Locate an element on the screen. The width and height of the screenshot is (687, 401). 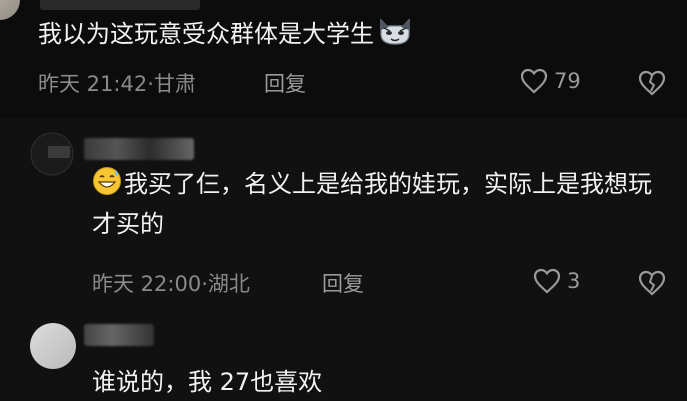
comment-meta: 昨天 22:00·湖北 is located at coordinates (171, 284).